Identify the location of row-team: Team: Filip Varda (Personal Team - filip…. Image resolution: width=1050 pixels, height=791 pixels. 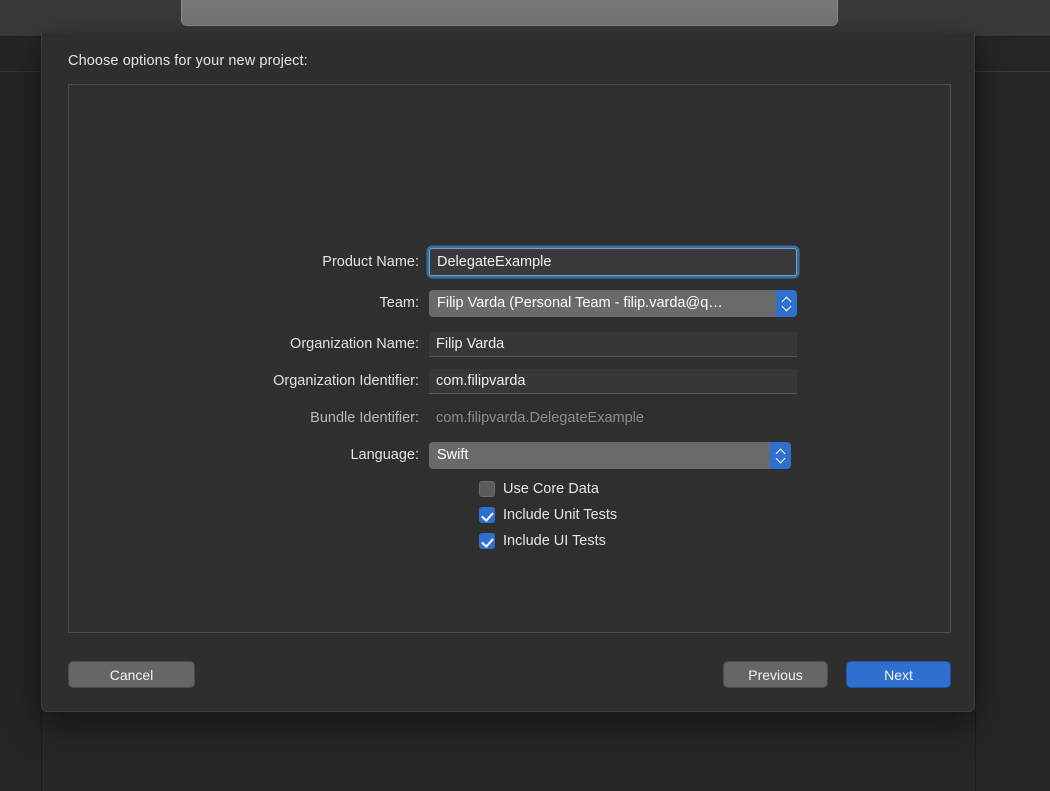
(433, 303).